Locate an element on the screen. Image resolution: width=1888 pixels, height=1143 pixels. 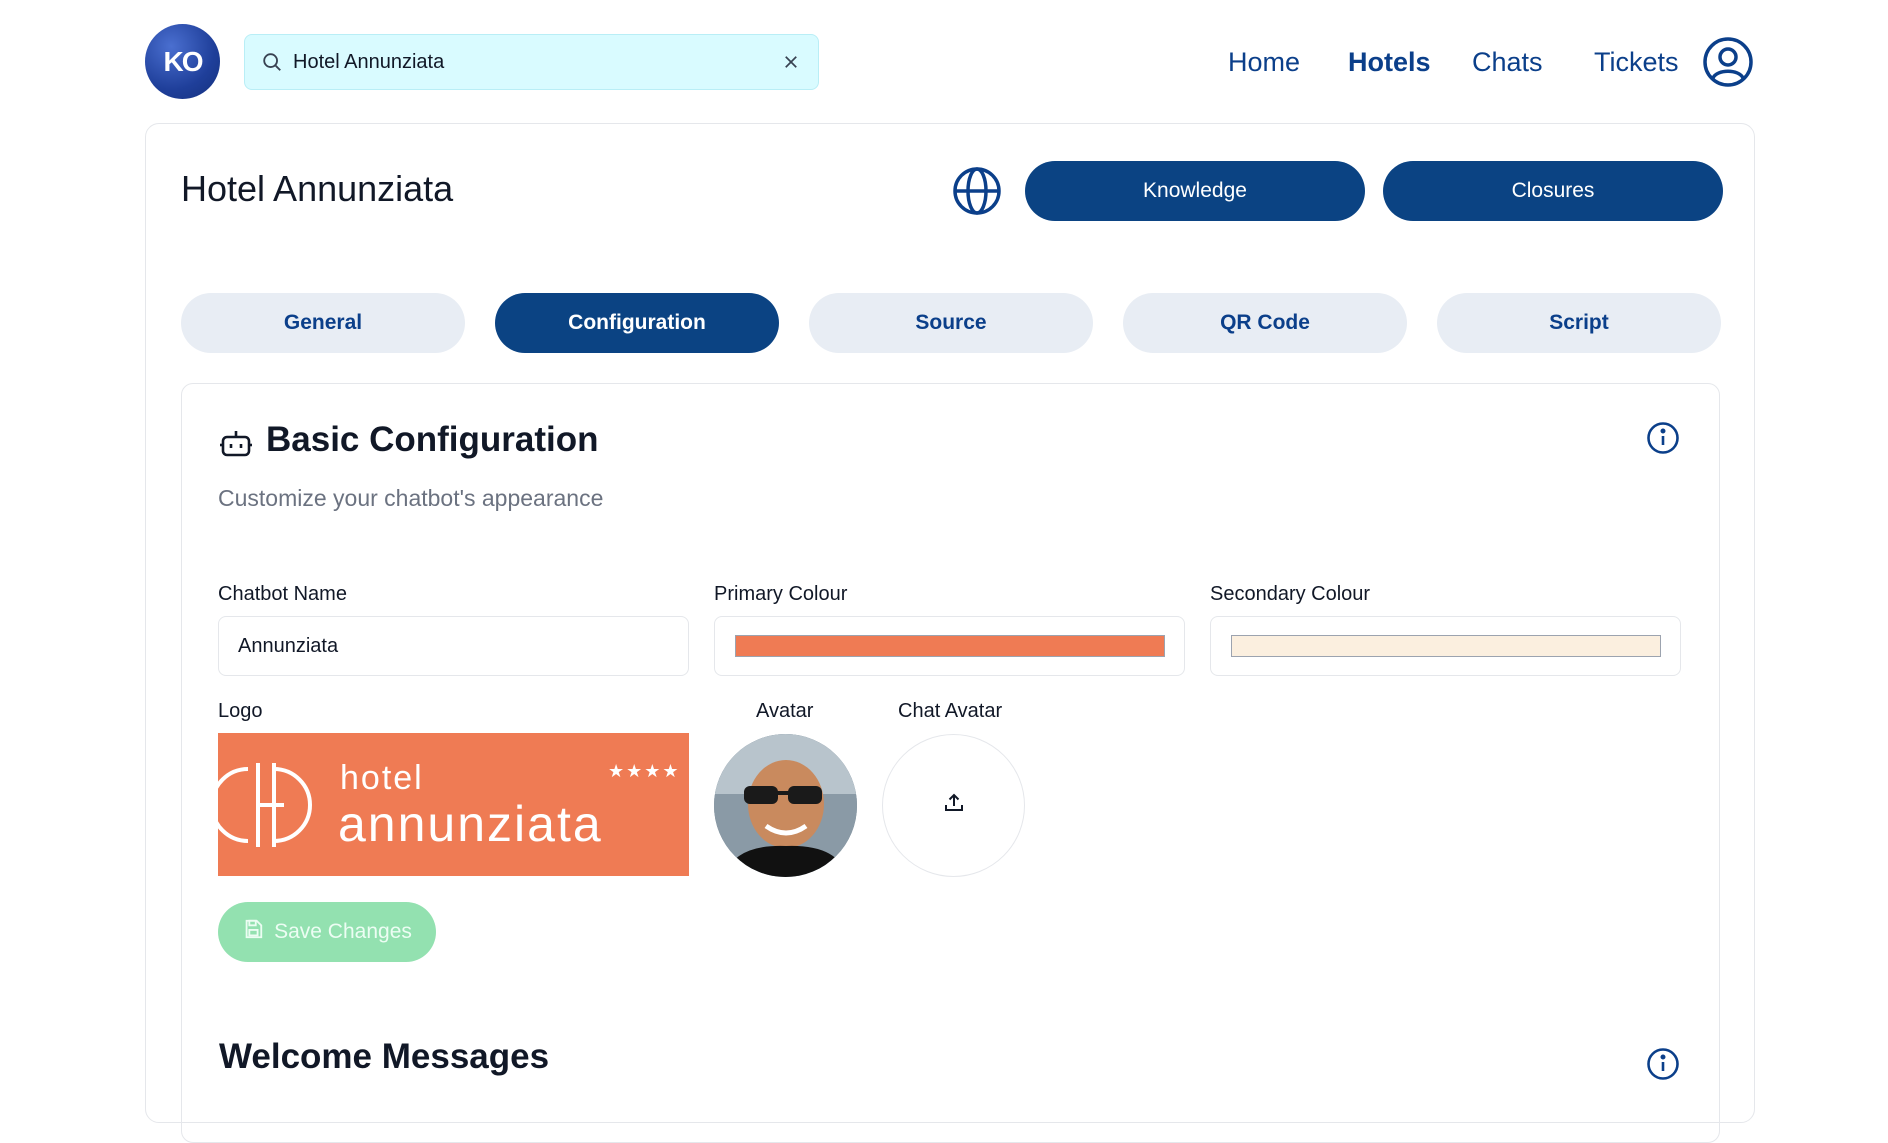
avatar-label: Avatar is located at coordinates (785, 711).